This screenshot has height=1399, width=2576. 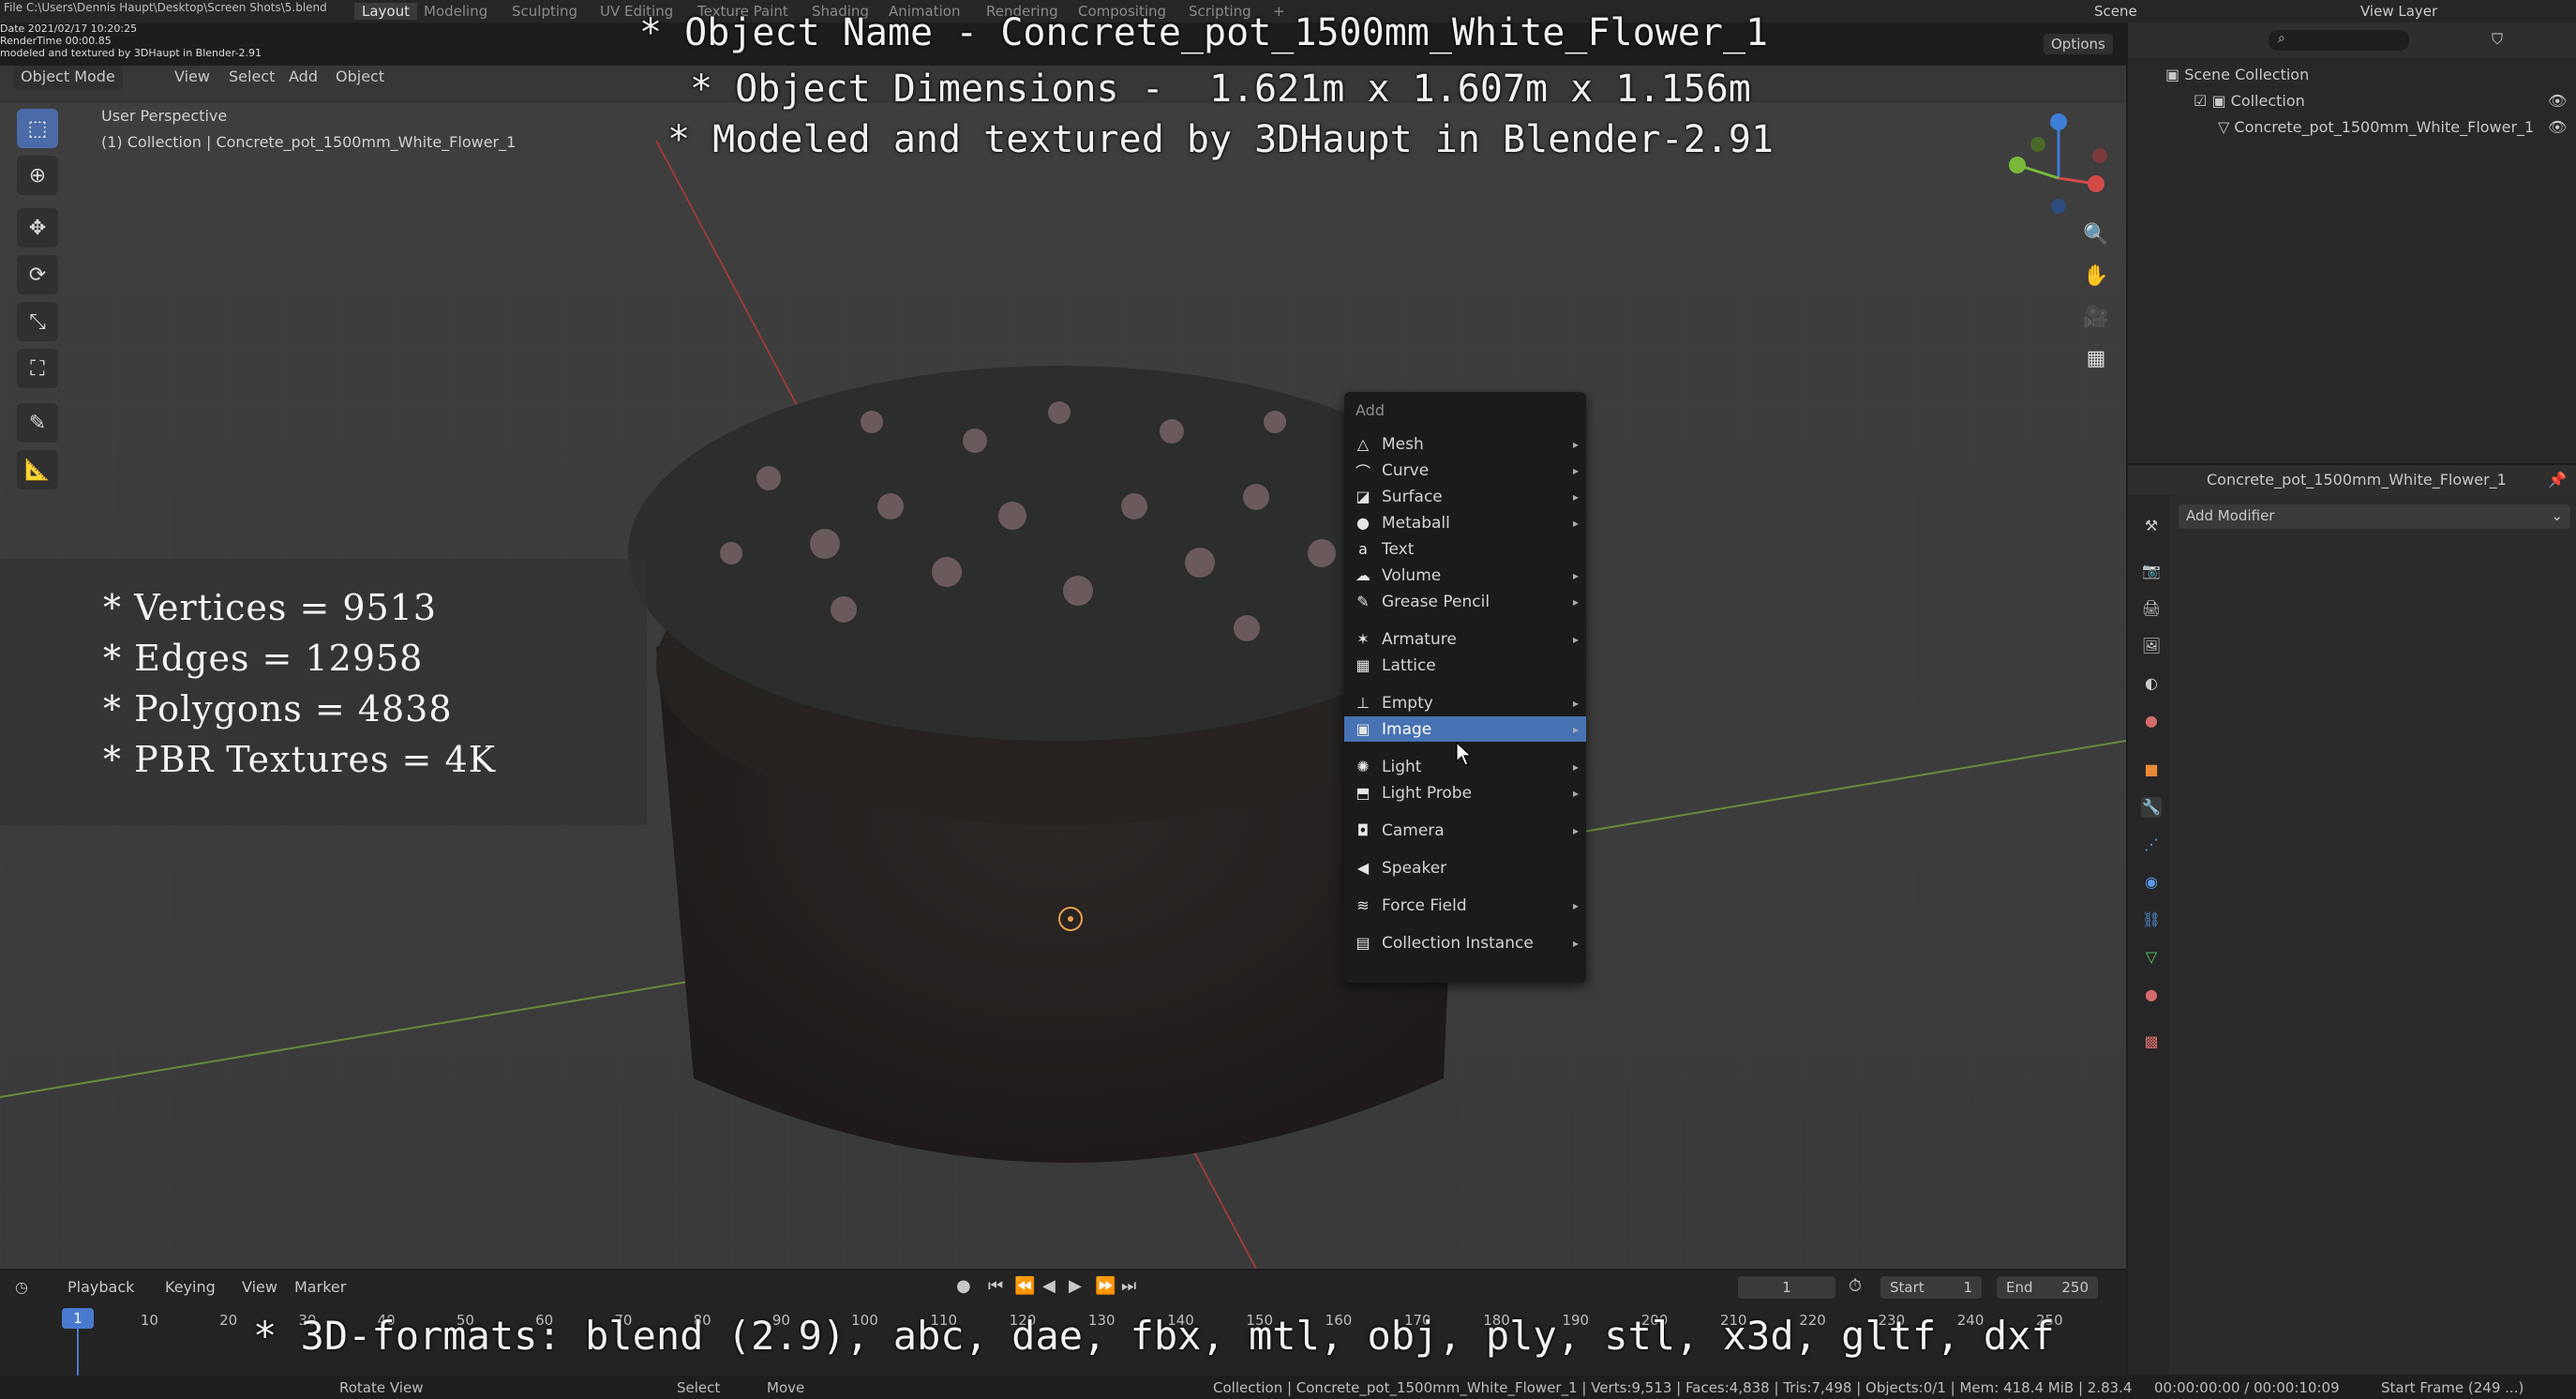 What do you see at coordinates (2116, 11) in the screenshot?
I see `scene-selector: Scene` at bounding box center [2116, 11].